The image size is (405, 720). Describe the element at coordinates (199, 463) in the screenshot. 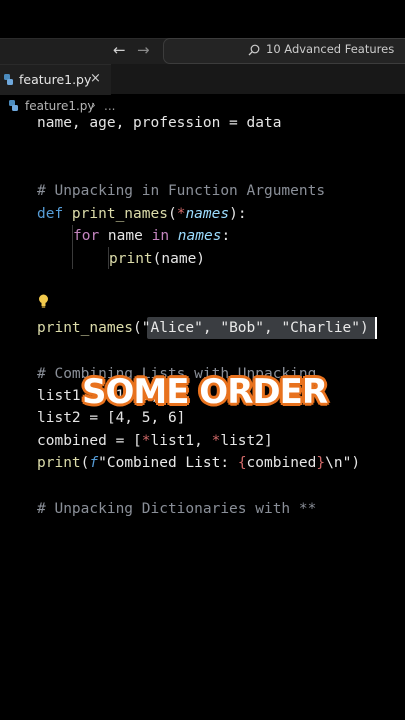

I see `code-line: print(f"Combined List: {combined}\n")` at that location.